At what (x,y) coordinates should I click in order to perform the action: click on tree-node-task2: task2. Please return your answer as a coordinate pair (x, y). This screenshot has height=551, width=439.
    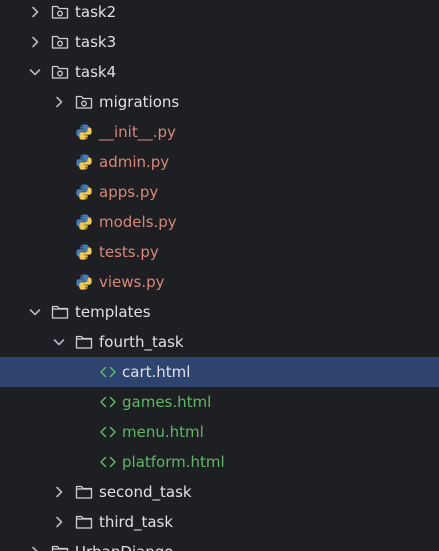
    Looking at the image, I should click on (219, 13).